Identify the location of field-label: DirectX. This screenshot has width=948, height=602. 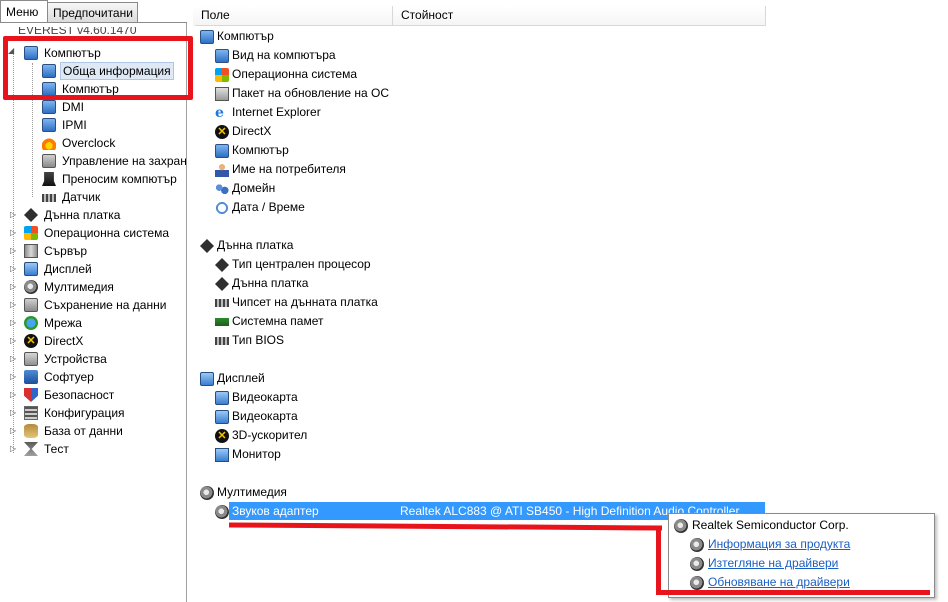
(252, 131).